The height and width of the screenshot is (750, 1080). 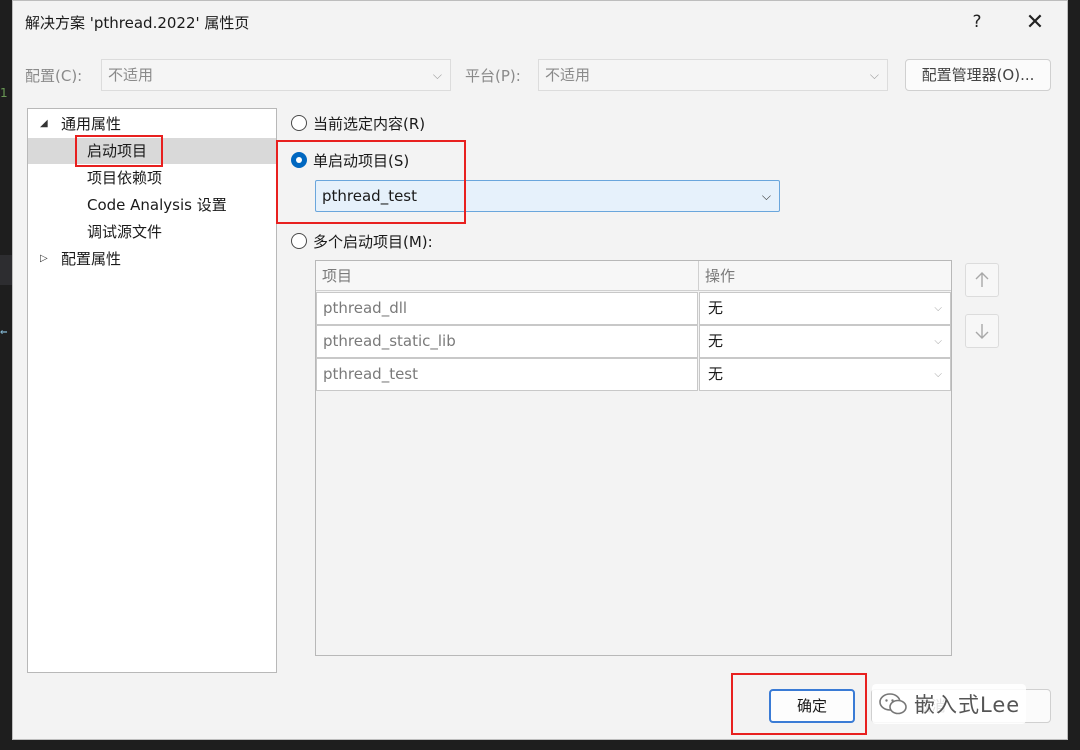 I want to click on arrow-down-icon, so click(x=982, y=331).